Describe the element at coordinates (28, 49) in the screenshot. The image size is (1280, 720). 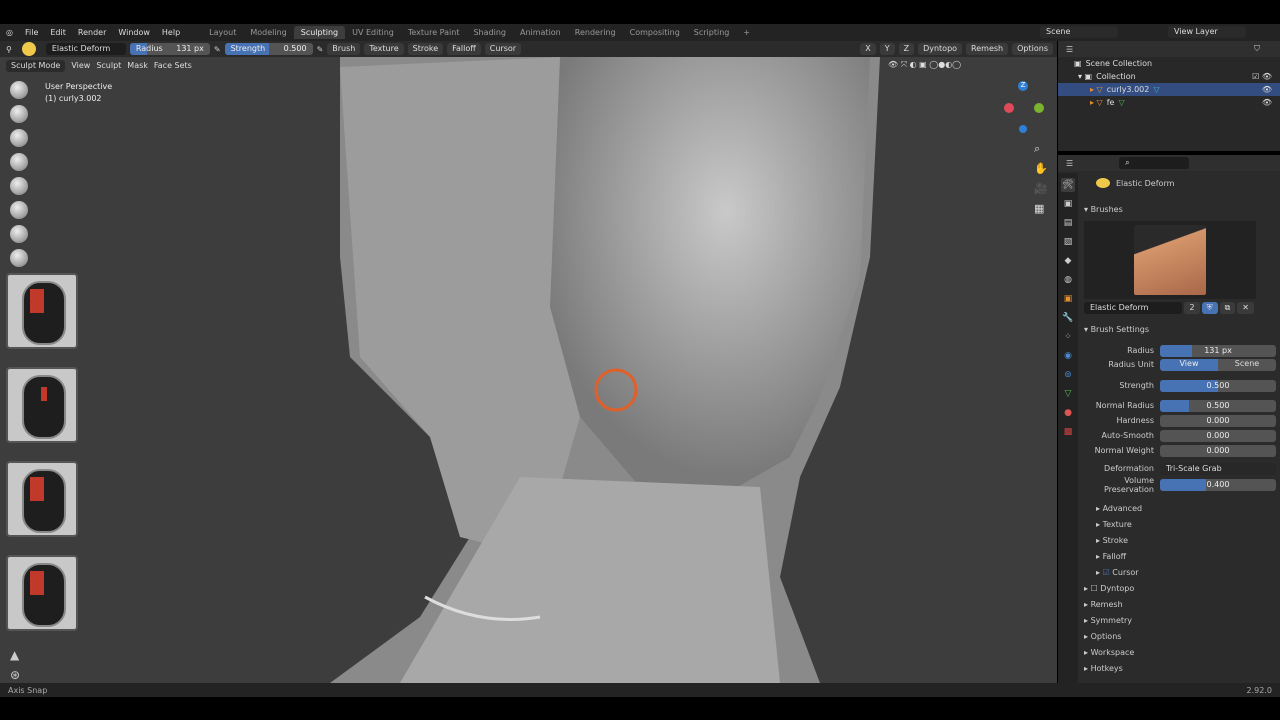
I see `brush-icon` at that location.